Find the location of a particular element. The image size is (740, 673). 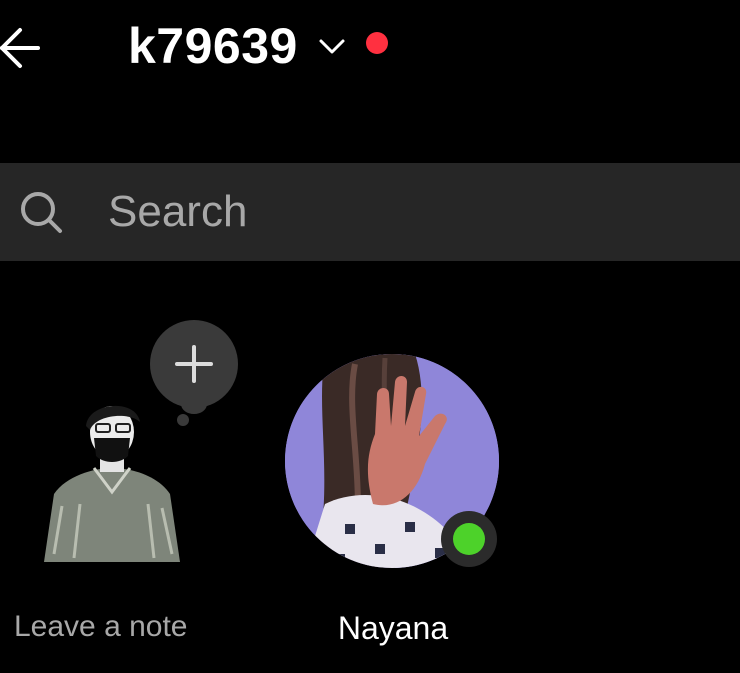

friend-name: Nayana is located at coordinates (393, 628).